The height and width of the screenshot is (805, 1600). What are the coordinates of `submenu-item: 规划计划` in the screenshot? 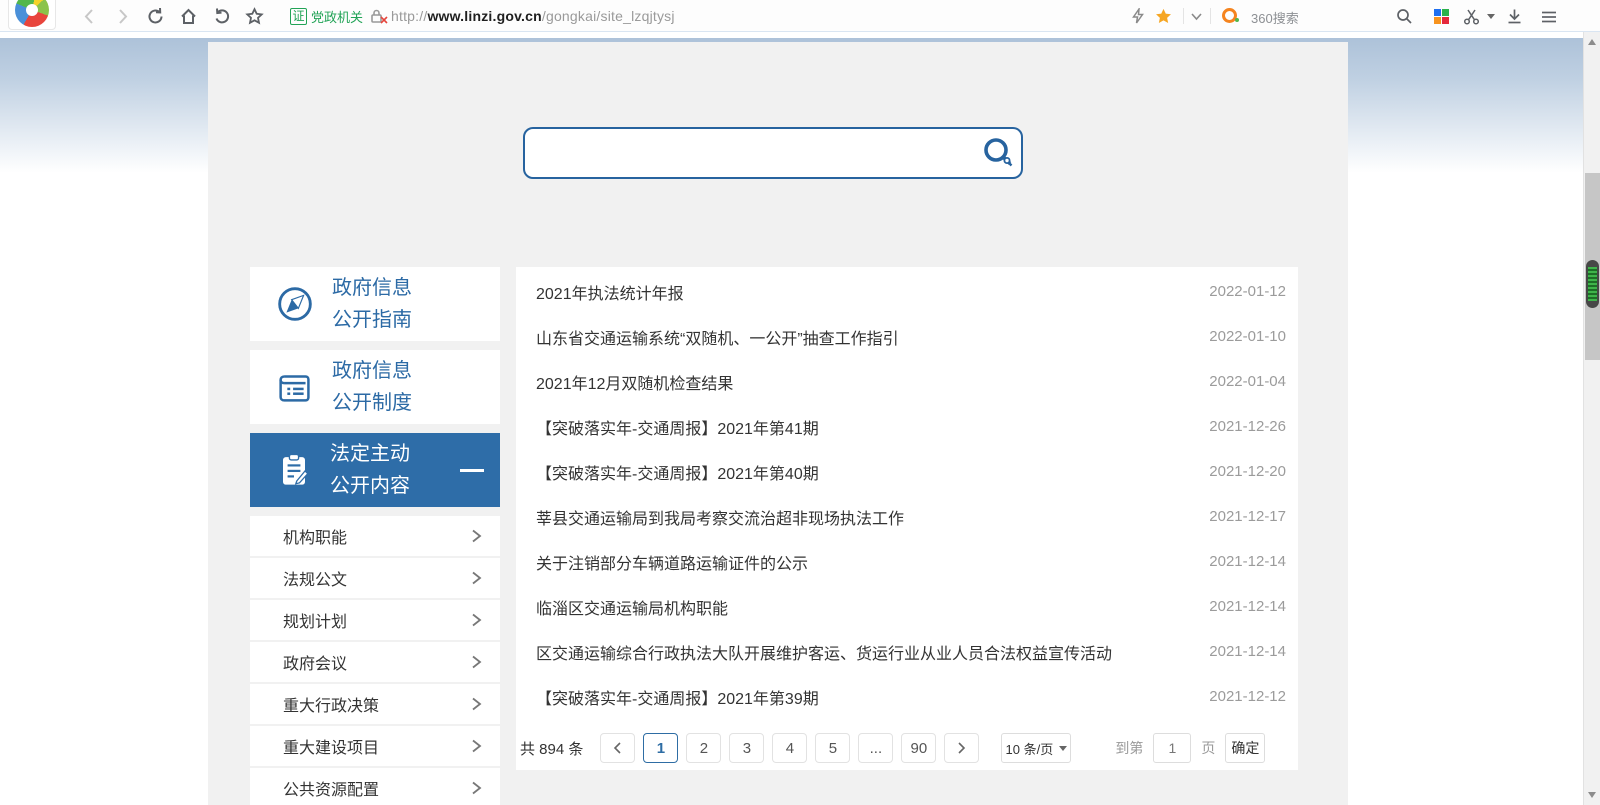 It's located at (375, 620).